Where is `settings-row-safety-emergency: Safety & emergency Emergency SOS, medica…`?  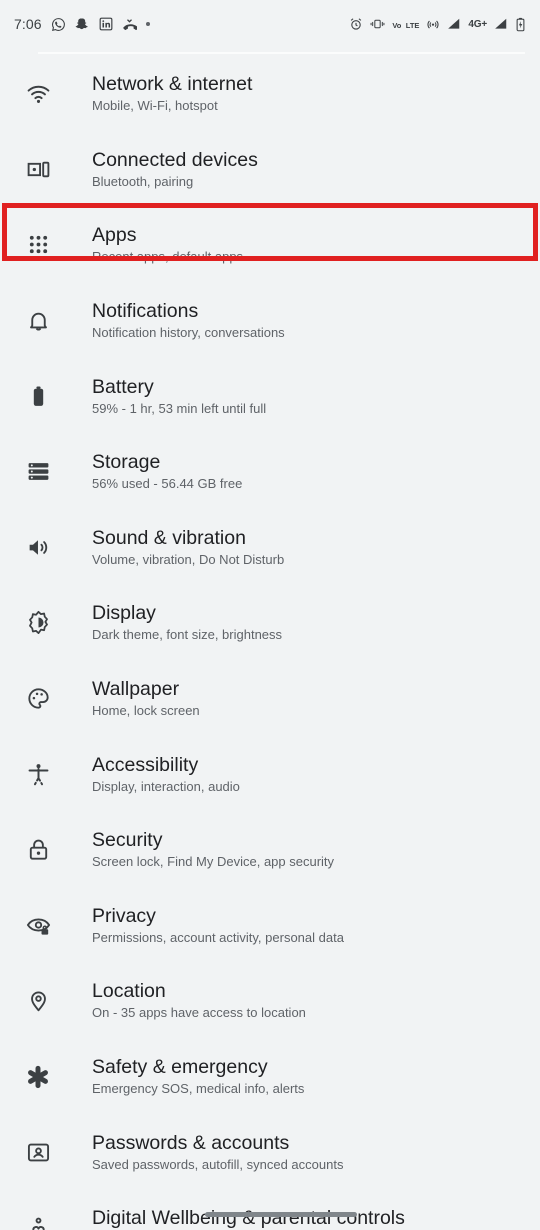
settings-row-safety-emergency: Safety & emergency Emergency SOS, medica… is located at coordinates (270, 1077).